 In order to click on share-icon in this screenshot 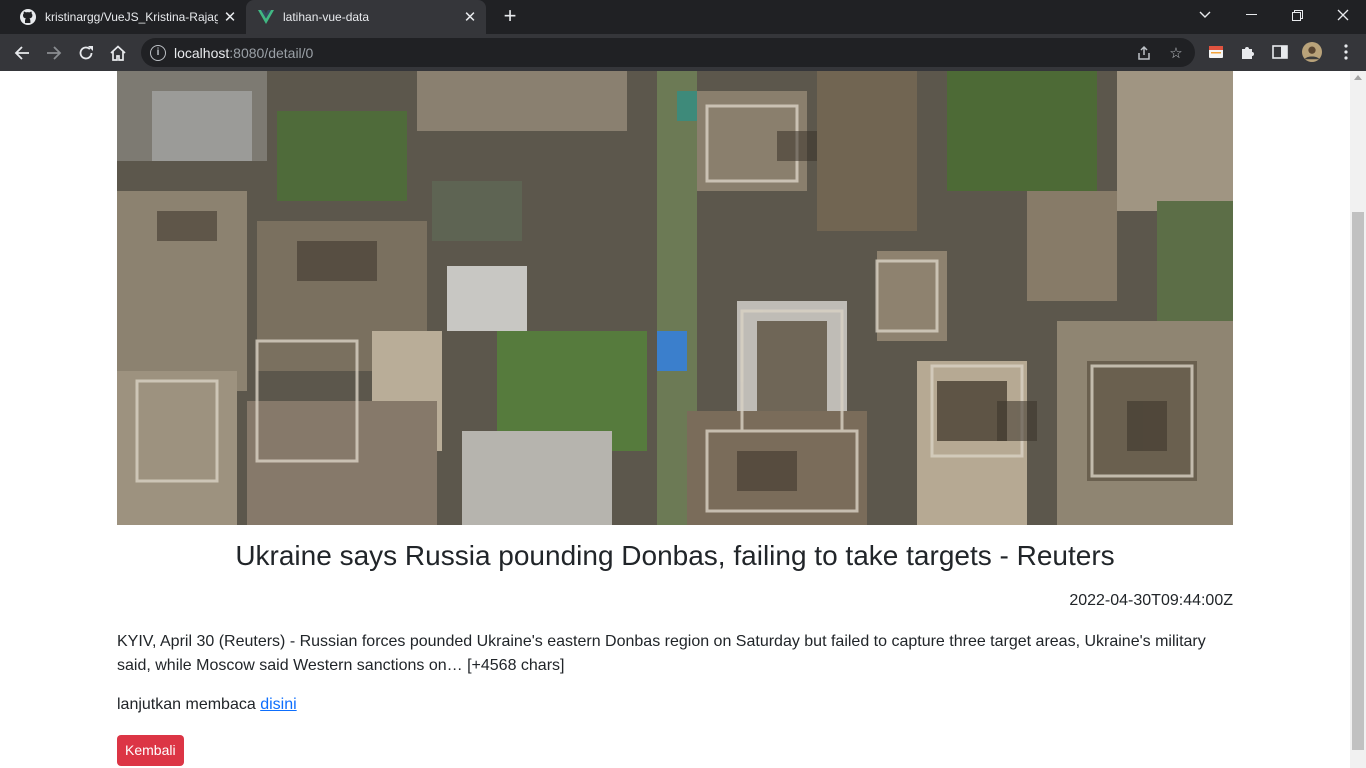, I will do `click(1144, 52)`.